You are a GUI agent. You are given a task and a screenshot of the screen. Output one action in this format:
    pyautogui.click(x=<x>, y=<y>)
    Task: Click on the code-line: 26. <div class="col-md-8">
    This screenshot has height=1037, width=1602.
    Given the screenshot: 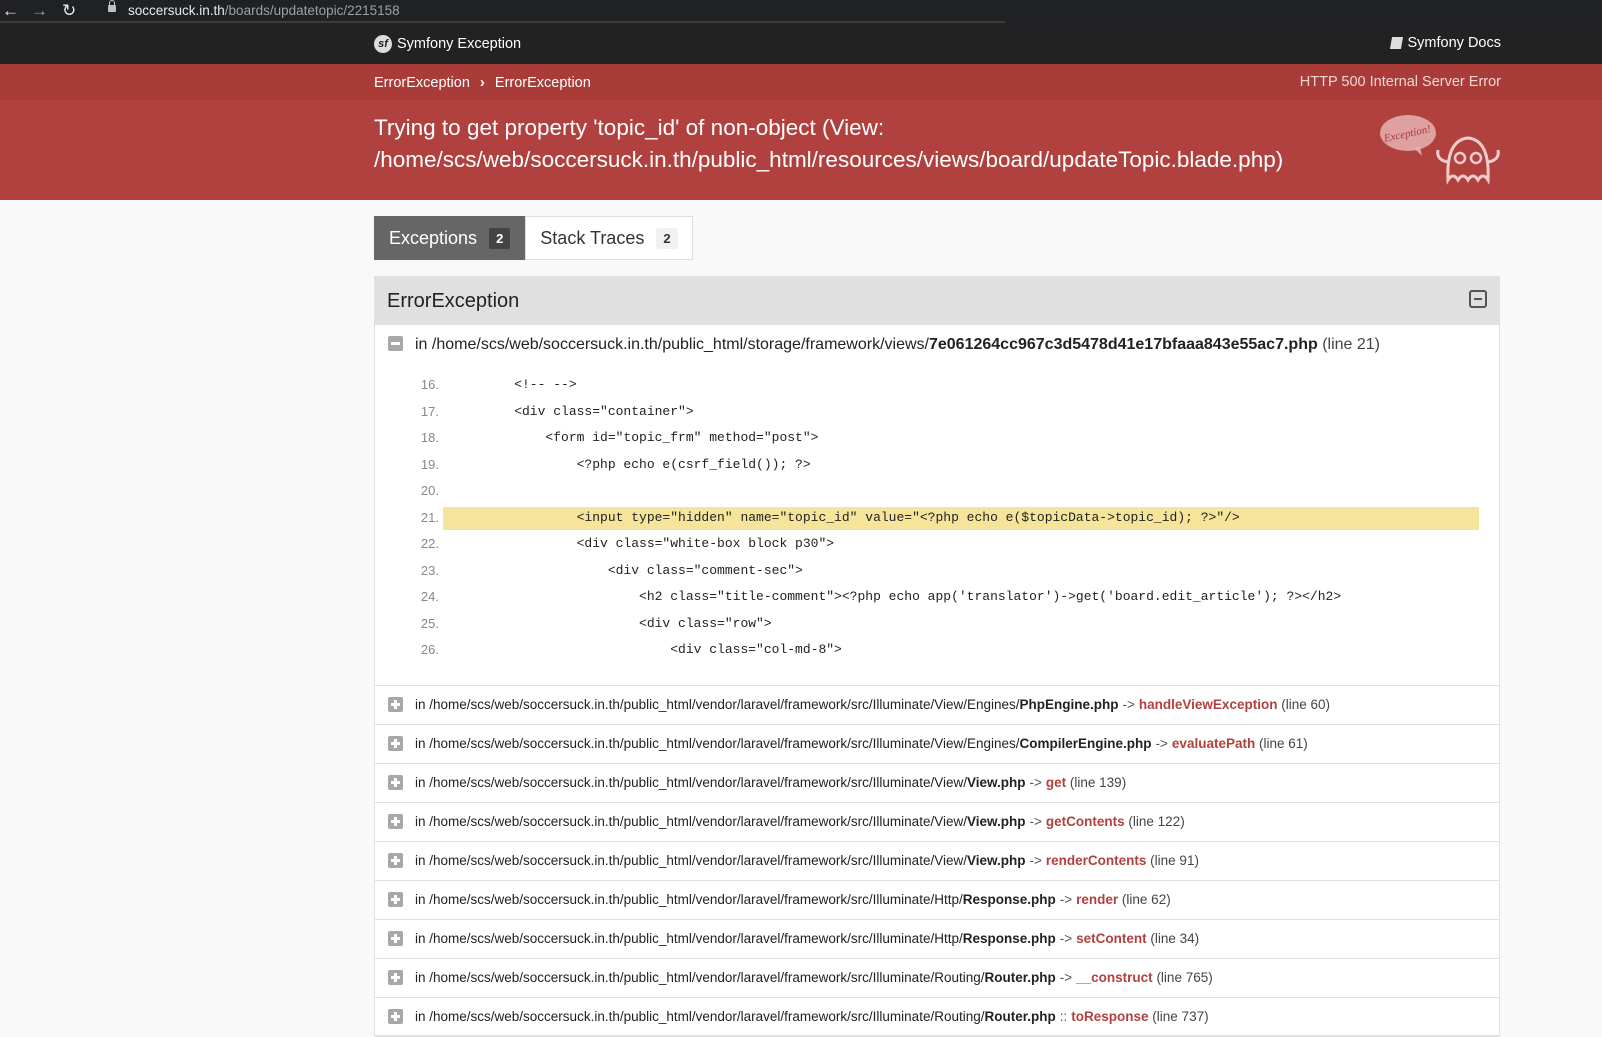 What is the action you would take?
    pyautogui.click(x=941, y=651)
    